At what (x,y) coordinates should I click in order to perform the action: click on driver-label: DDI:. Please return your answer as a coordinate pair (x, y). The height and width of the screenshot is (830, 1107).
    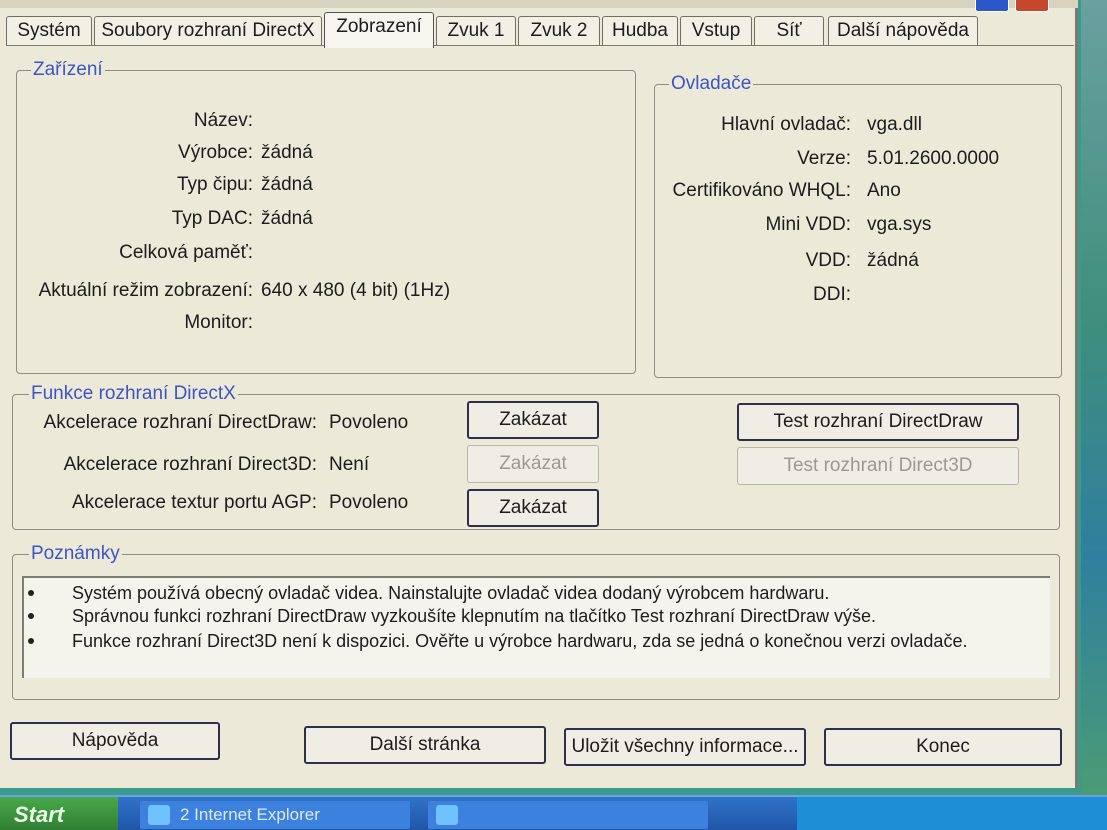
    Looking at the image, I should click on (832, 294).